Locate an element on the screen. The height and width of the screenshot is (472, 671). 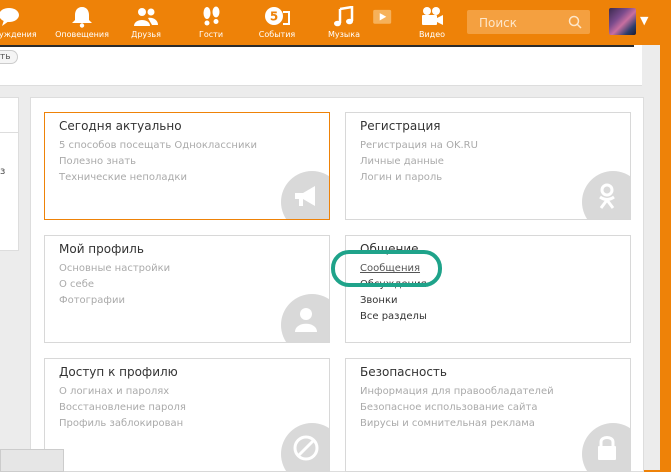
svg-text: 5 is located at coordinates (274, 17).